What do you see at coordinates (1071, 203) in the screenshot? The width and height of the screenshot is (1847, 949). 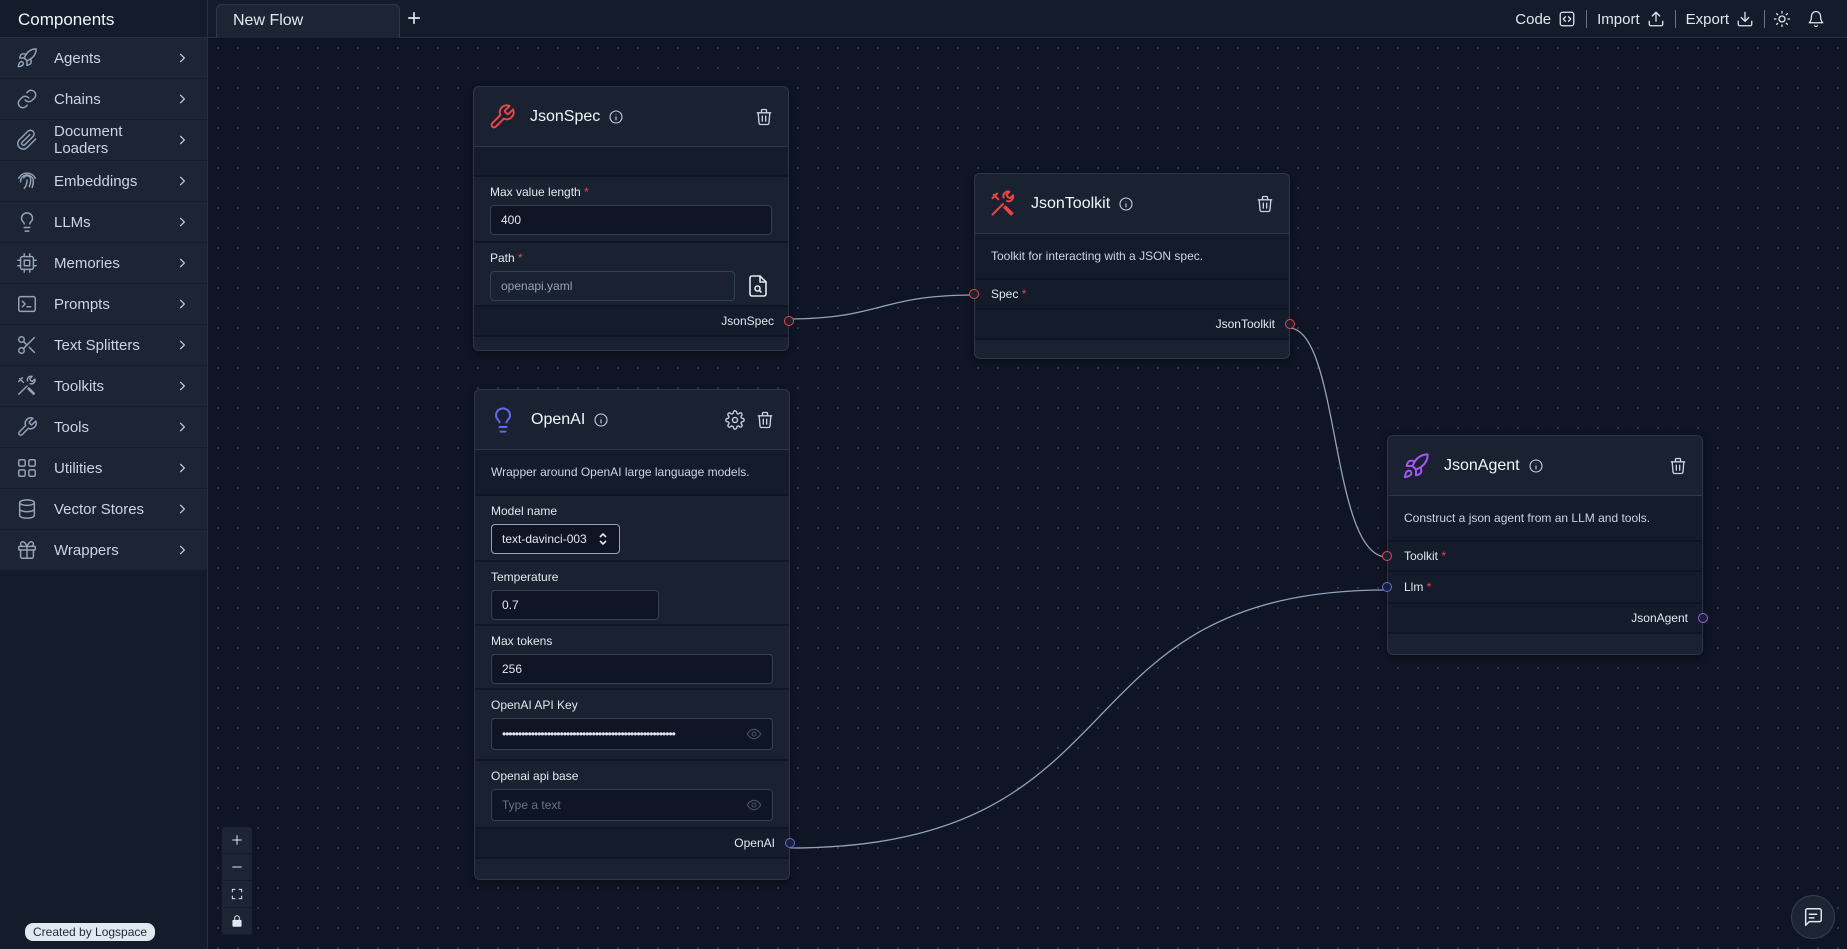 I see `node-title: JsonToolkit` at bounding box center [1071, 203].